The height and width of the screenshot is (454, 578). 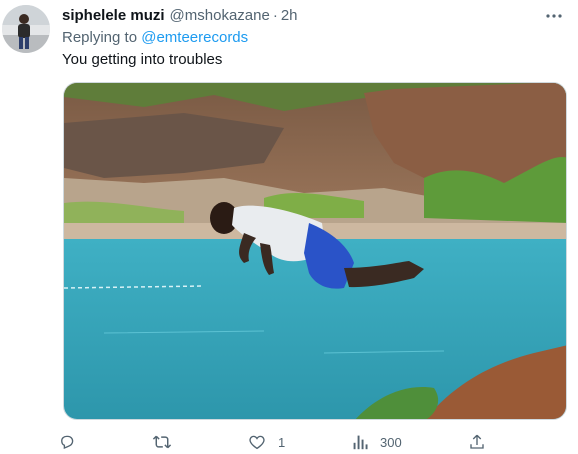 What do you see at coordinates (282, 442) in the screenshot?
I see `like-count: 1` at bounding box center [282, 442].